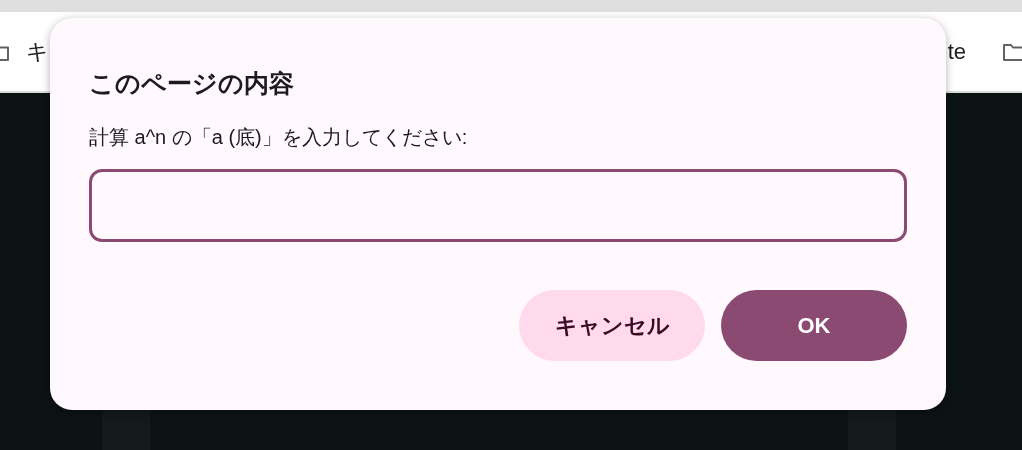 Image resolution: width=1022 pixels, height=450 pixels. What do you see at coordinates (956, 51) in the screenshot?
I see `bookmark-label: te` at bounding box center [956, 51].